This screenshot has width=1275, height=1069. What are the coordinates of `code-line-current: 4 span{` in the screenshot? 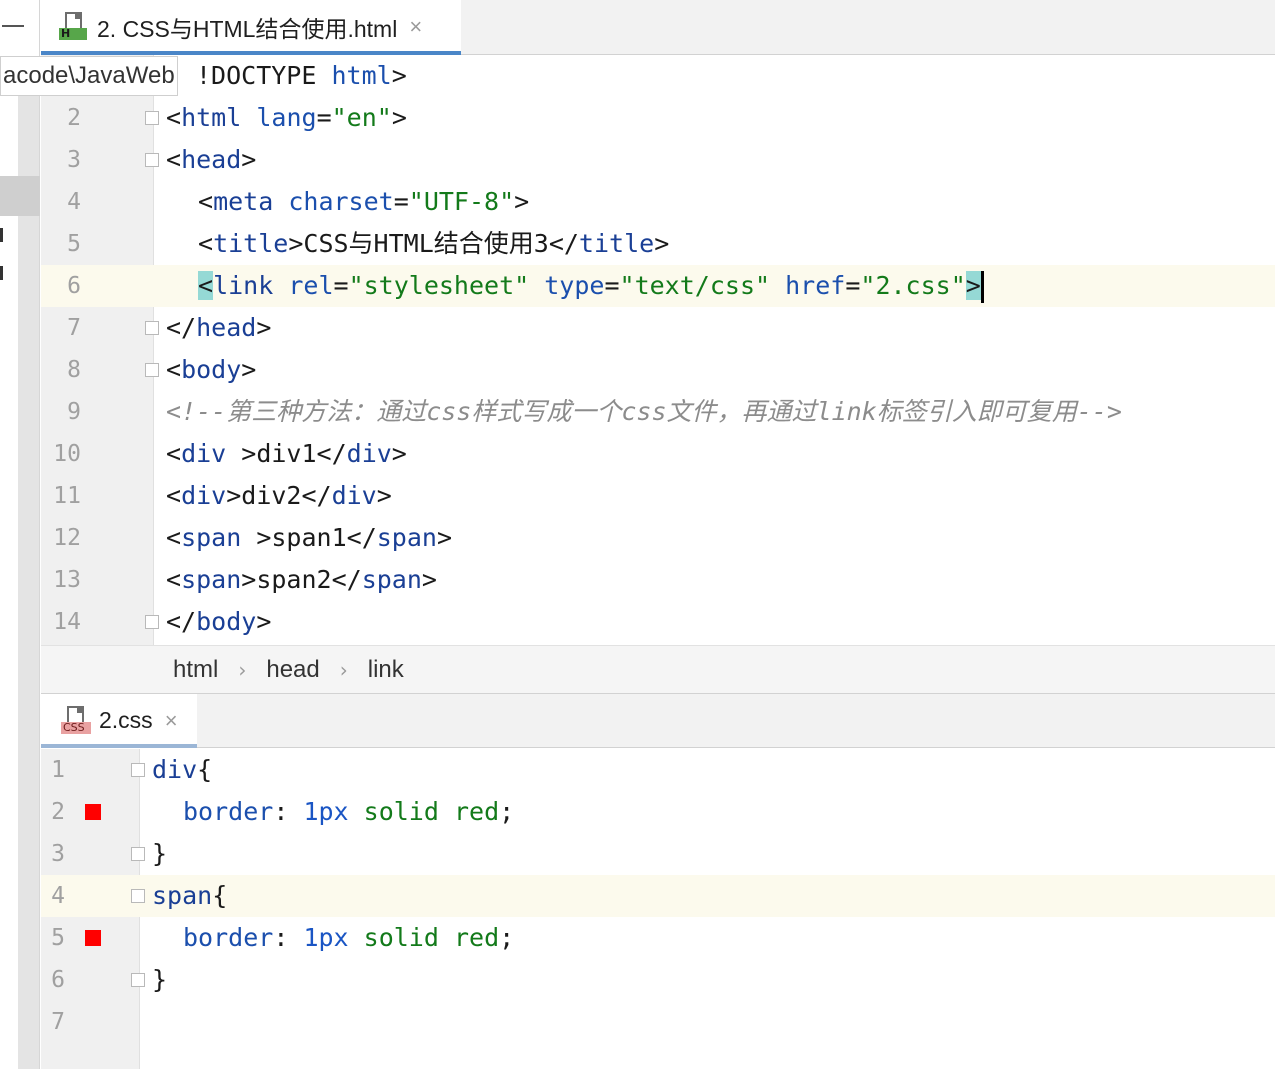 It's located at (658, 896).